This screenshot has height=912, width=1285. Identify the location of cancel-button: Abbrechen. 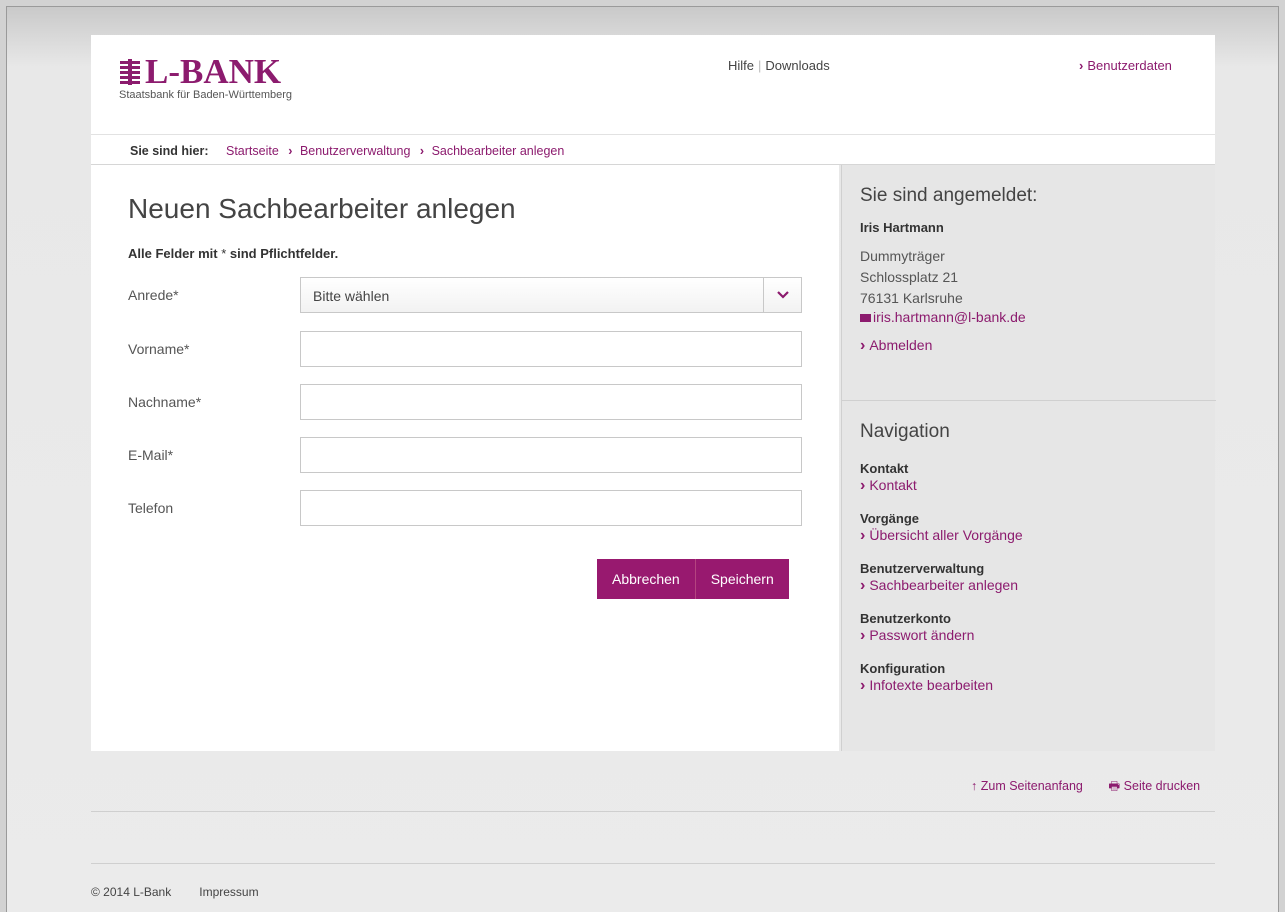
(646, 579).